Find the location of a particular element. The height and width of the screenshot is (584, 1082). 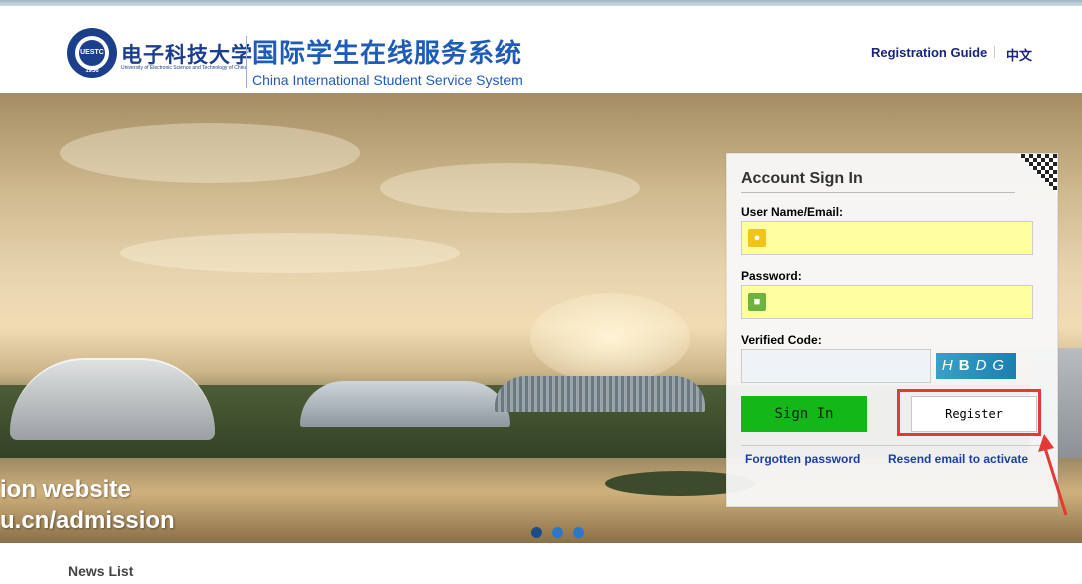

captcha-char-3: D is located at coordinates (984, 365).